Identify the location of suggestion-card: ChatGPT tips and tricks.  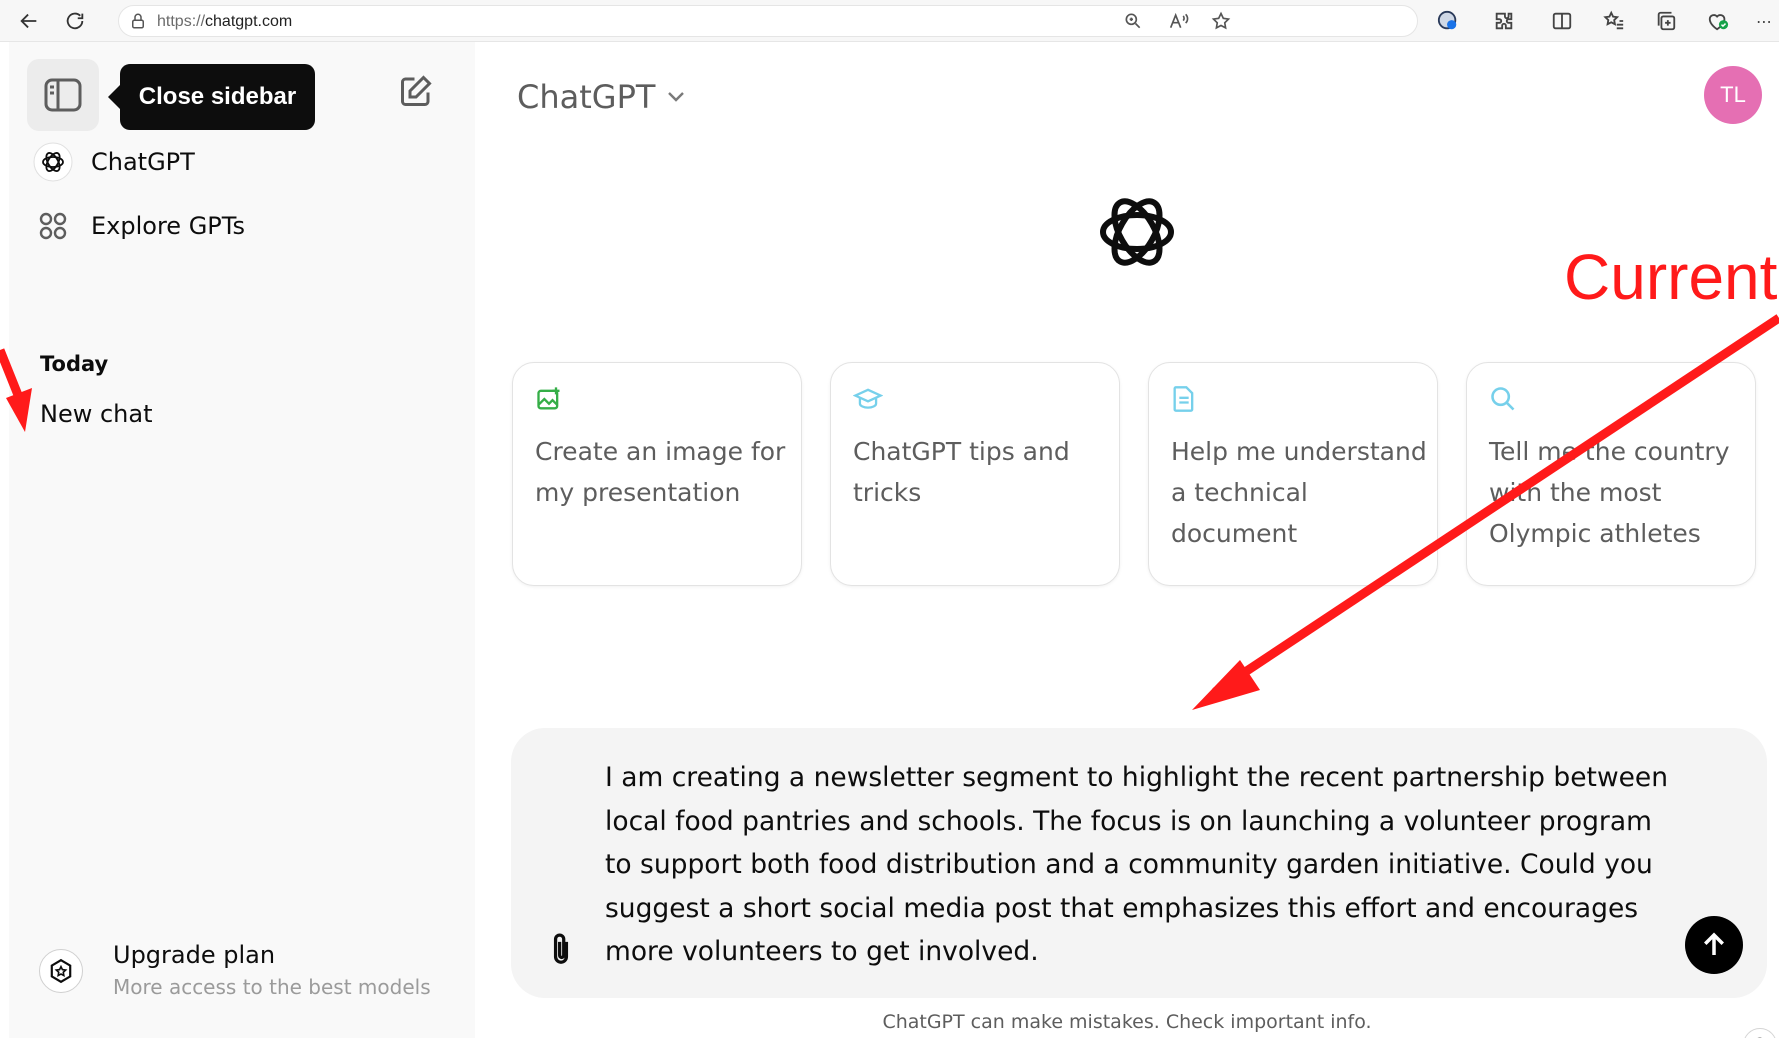
(975, 474).